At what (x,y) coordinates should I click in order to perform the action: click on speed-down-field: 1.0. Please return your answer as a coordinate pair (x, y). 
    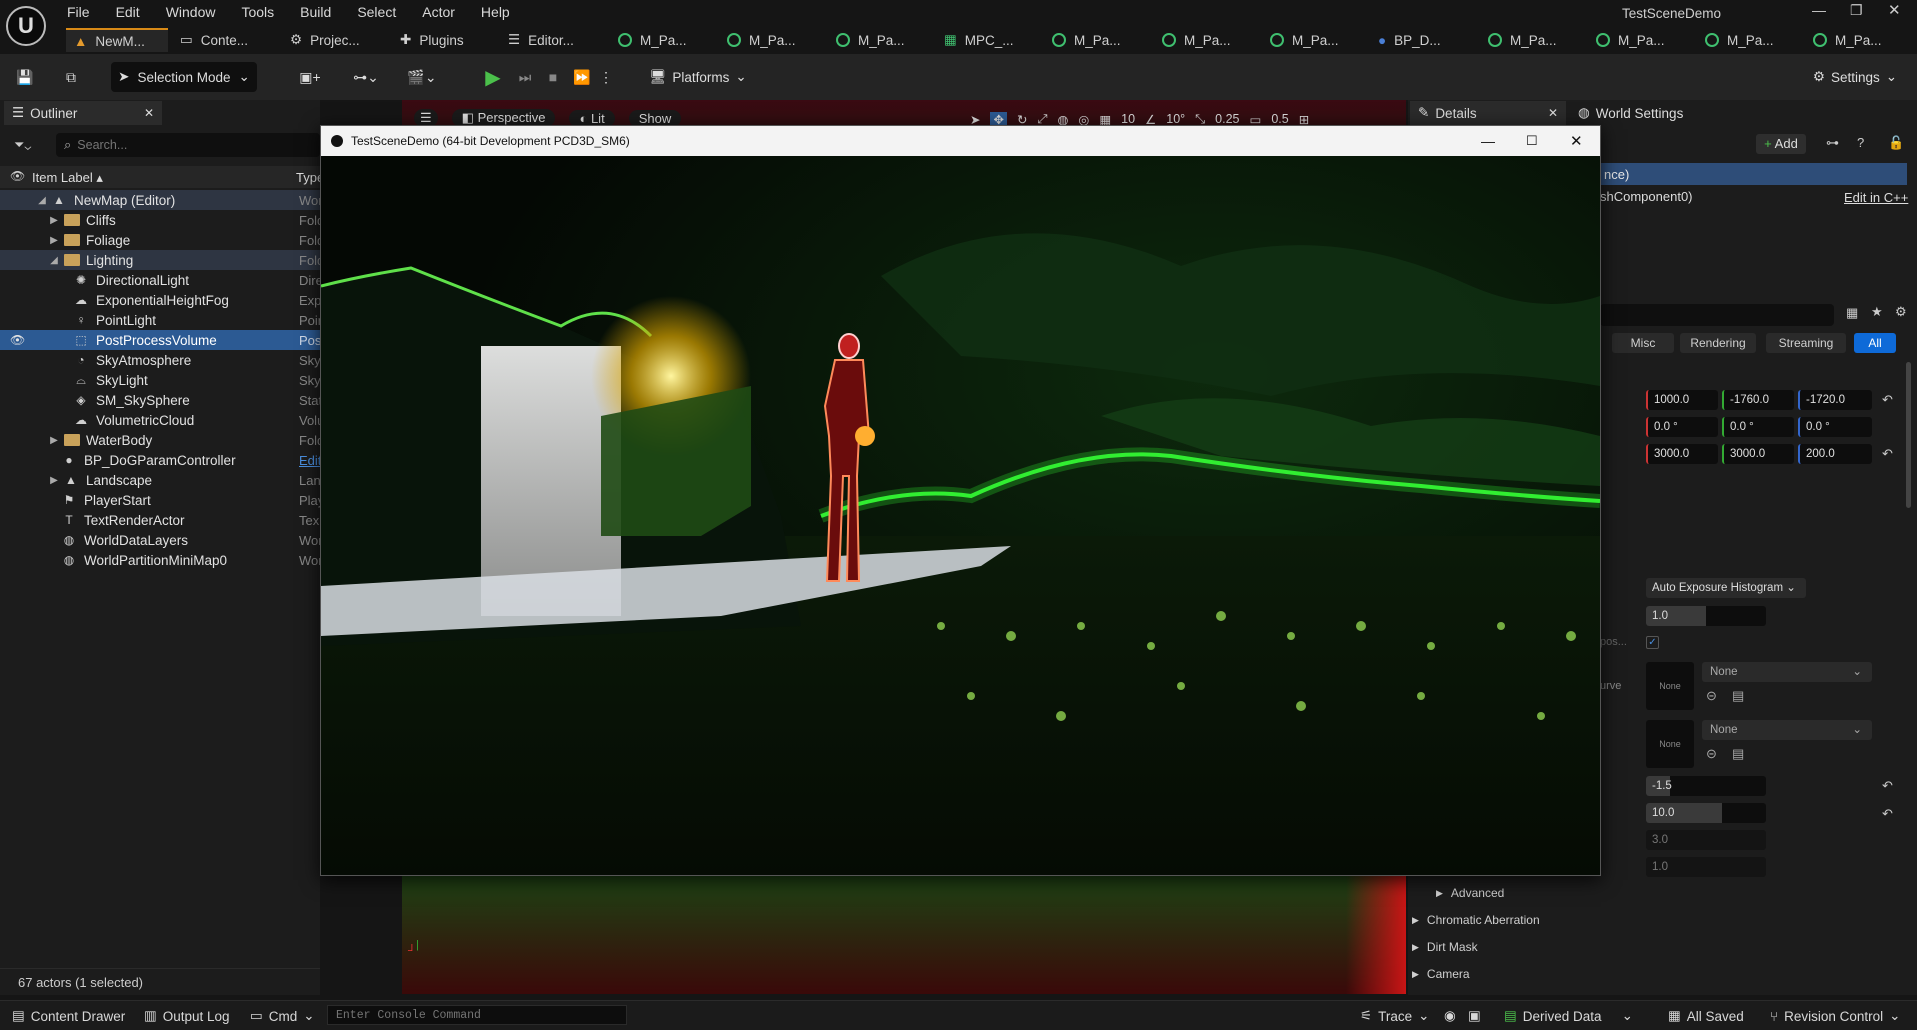
    Looking at the image, I should click on (1706, 867).